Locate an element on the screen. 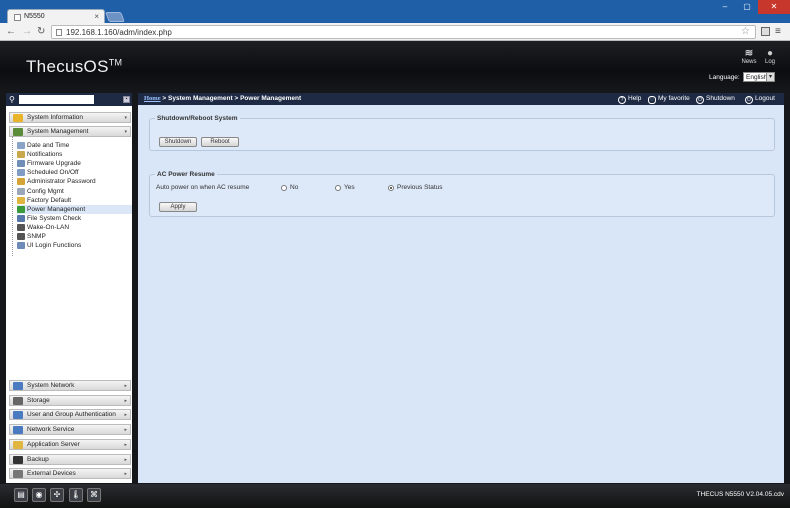  sidebar-item: Power Management is located at coordinates (74, 209).